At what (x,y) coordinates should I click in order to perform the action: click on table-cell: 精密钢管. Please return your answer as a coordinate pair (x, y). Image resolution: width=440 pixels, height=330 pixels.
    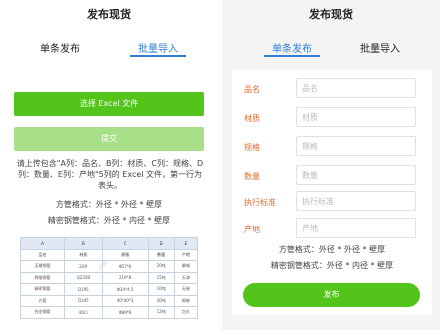
    Looking at the image, I should click on (42, 289).